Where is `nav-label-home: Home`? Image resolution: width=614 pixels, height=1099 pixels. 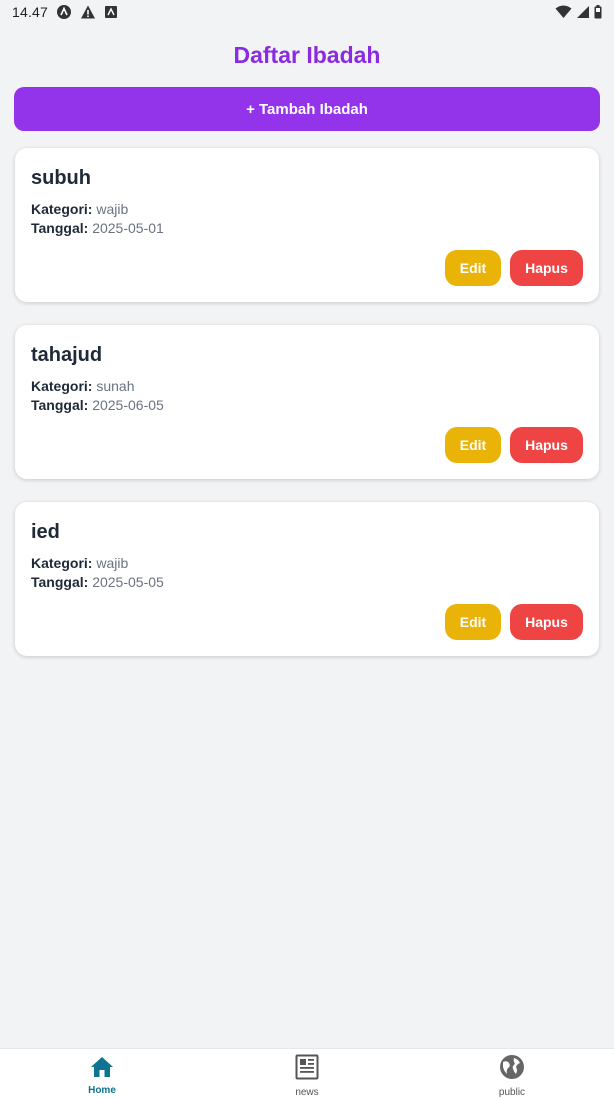 nav-label-home: Home is located at coordinates (102, 1090).